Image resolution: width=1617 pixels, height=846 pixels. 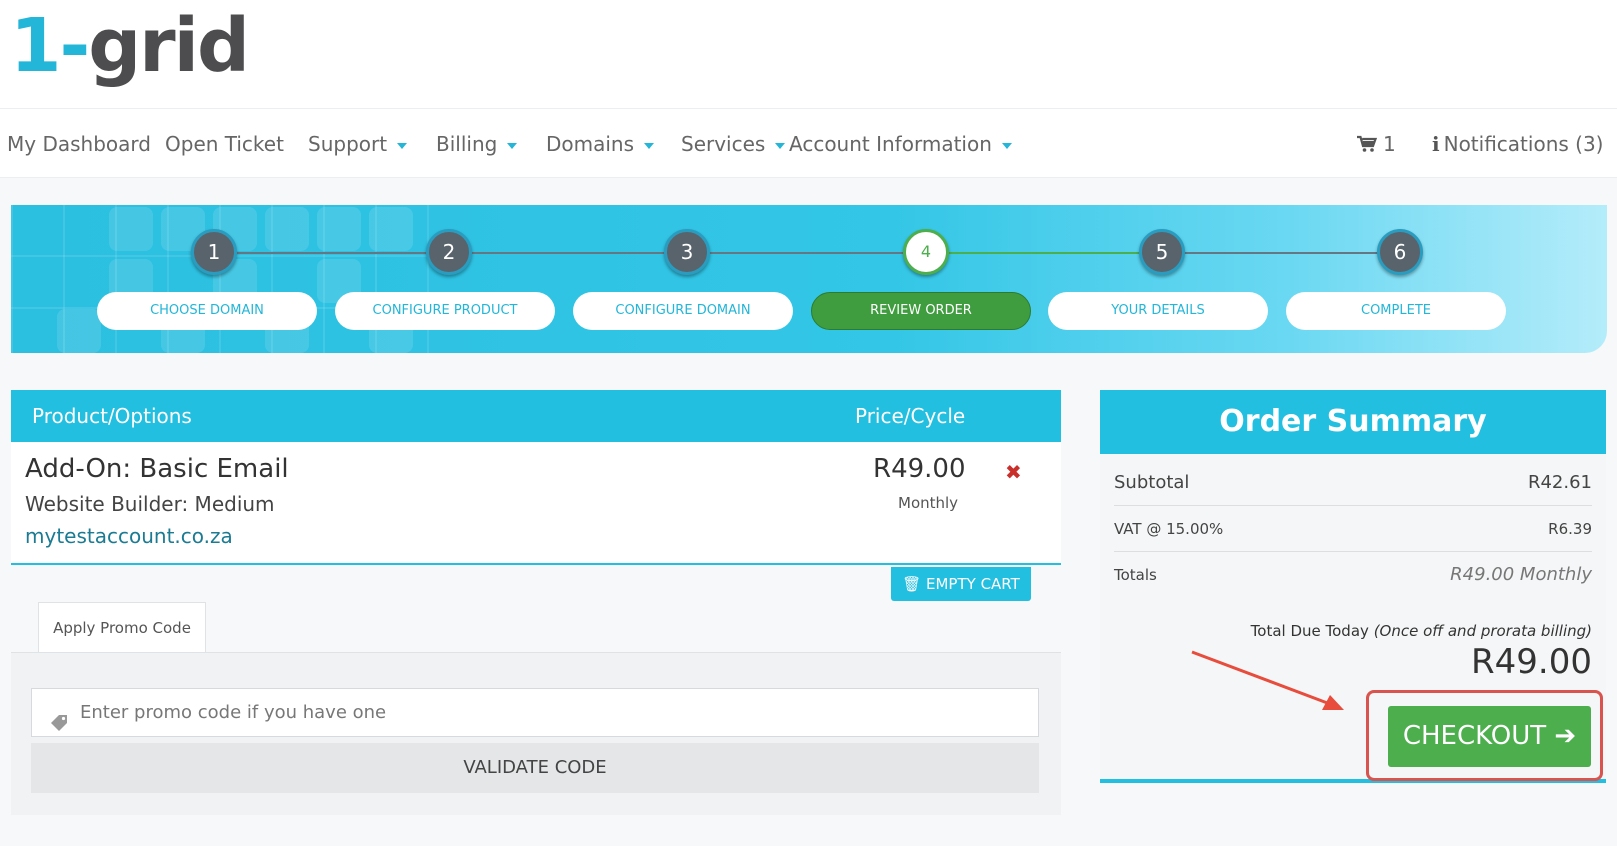 I want to click on validate-code-button: VALIDATE CODE, so click(x=535, y=768).